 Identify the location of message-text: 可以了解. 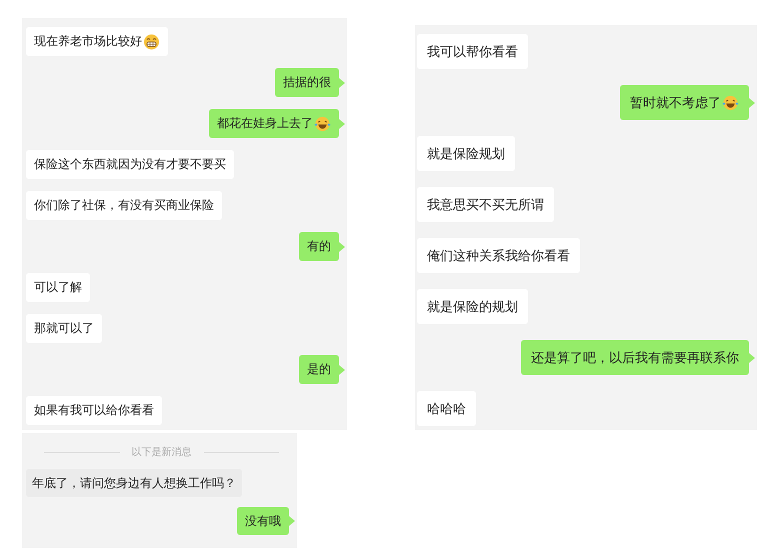
(58, 287).